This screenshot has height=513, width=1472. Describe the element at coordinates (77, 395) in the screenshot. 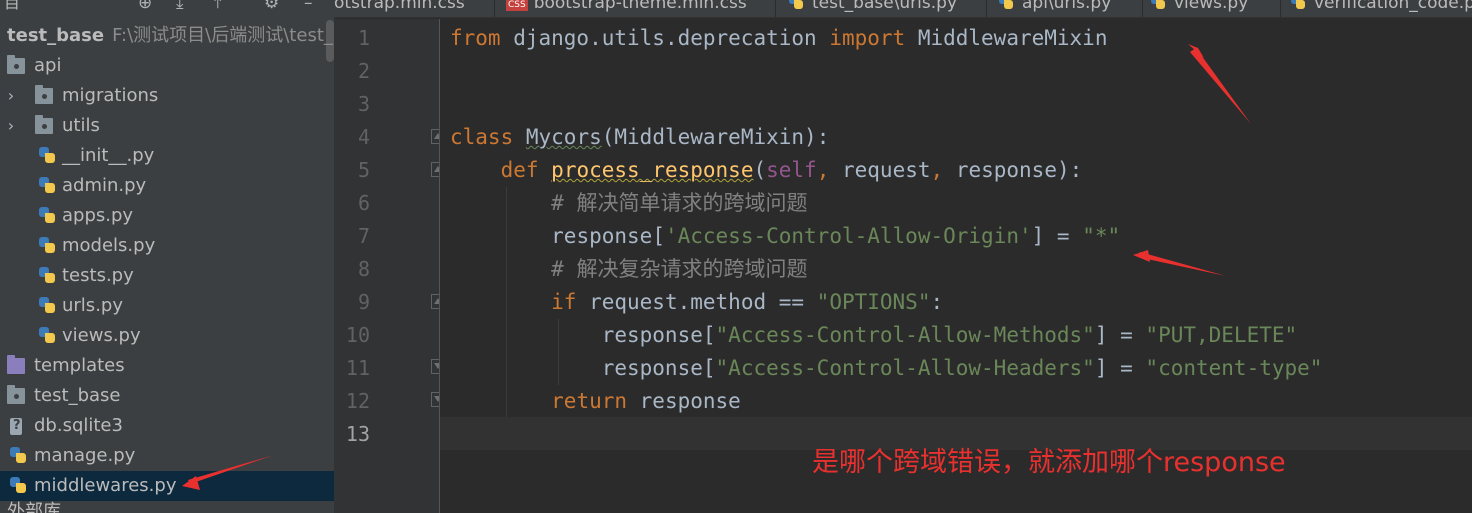

I see `tree-item-label: test_base` at that location.